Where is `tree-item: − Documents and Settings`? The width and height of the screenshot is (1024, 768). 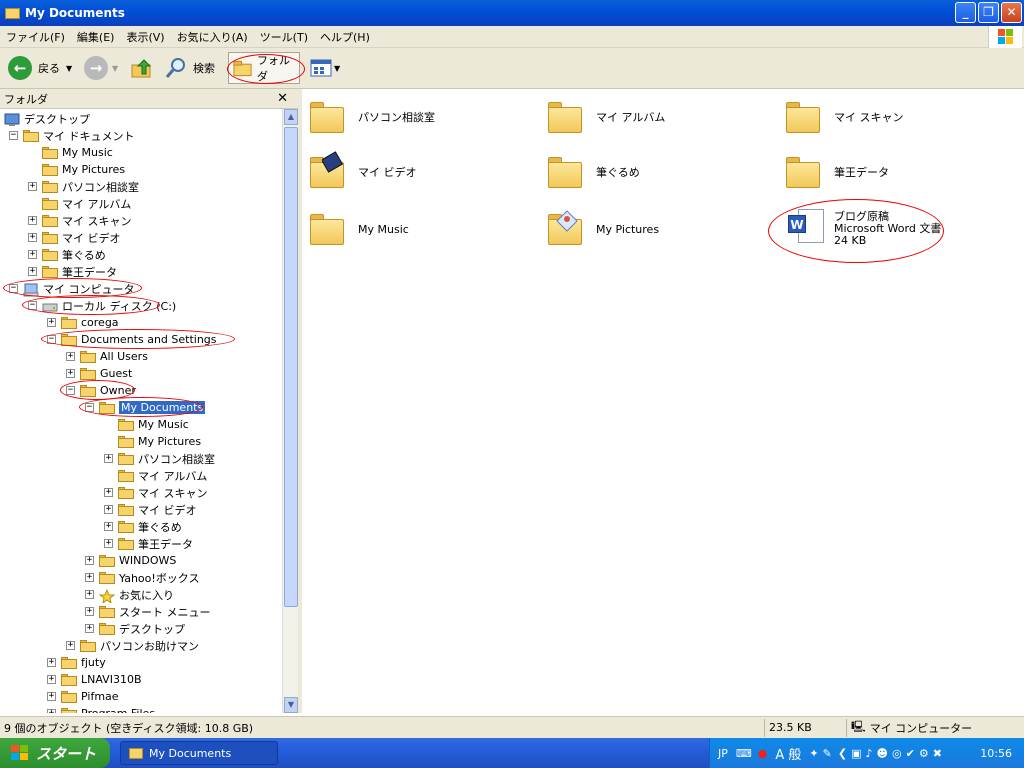 tree-item: − Documents and Settings is located at coordinates (132, 339).